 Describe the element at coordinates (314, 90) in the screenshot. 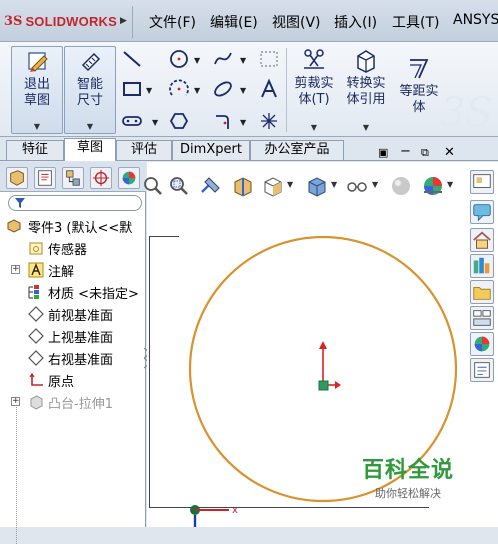

I see `trim-entities-button: 剪裁实体(T) ▼` at that location.